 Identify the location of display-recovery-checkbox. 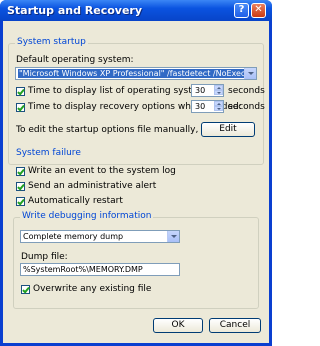
(20, 107).